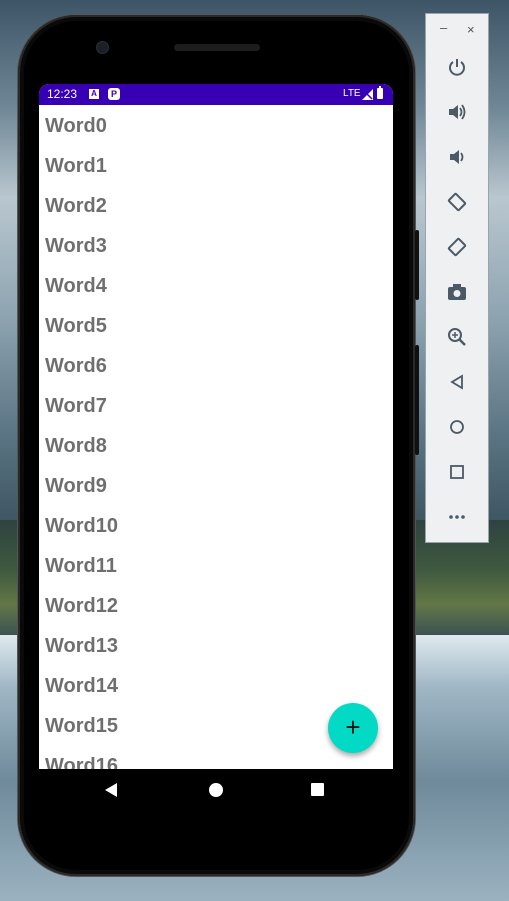  I want to click on home-icon, so click(457, 427).